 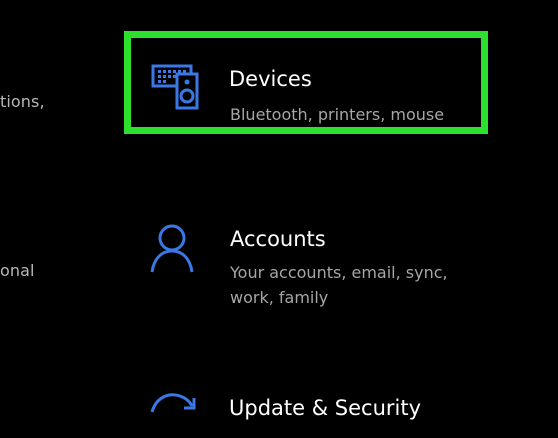 What do you see at coordinates (278, 239) in the screenshot?
I see `tile-title: Accounts` at bounding box center [278, 239].